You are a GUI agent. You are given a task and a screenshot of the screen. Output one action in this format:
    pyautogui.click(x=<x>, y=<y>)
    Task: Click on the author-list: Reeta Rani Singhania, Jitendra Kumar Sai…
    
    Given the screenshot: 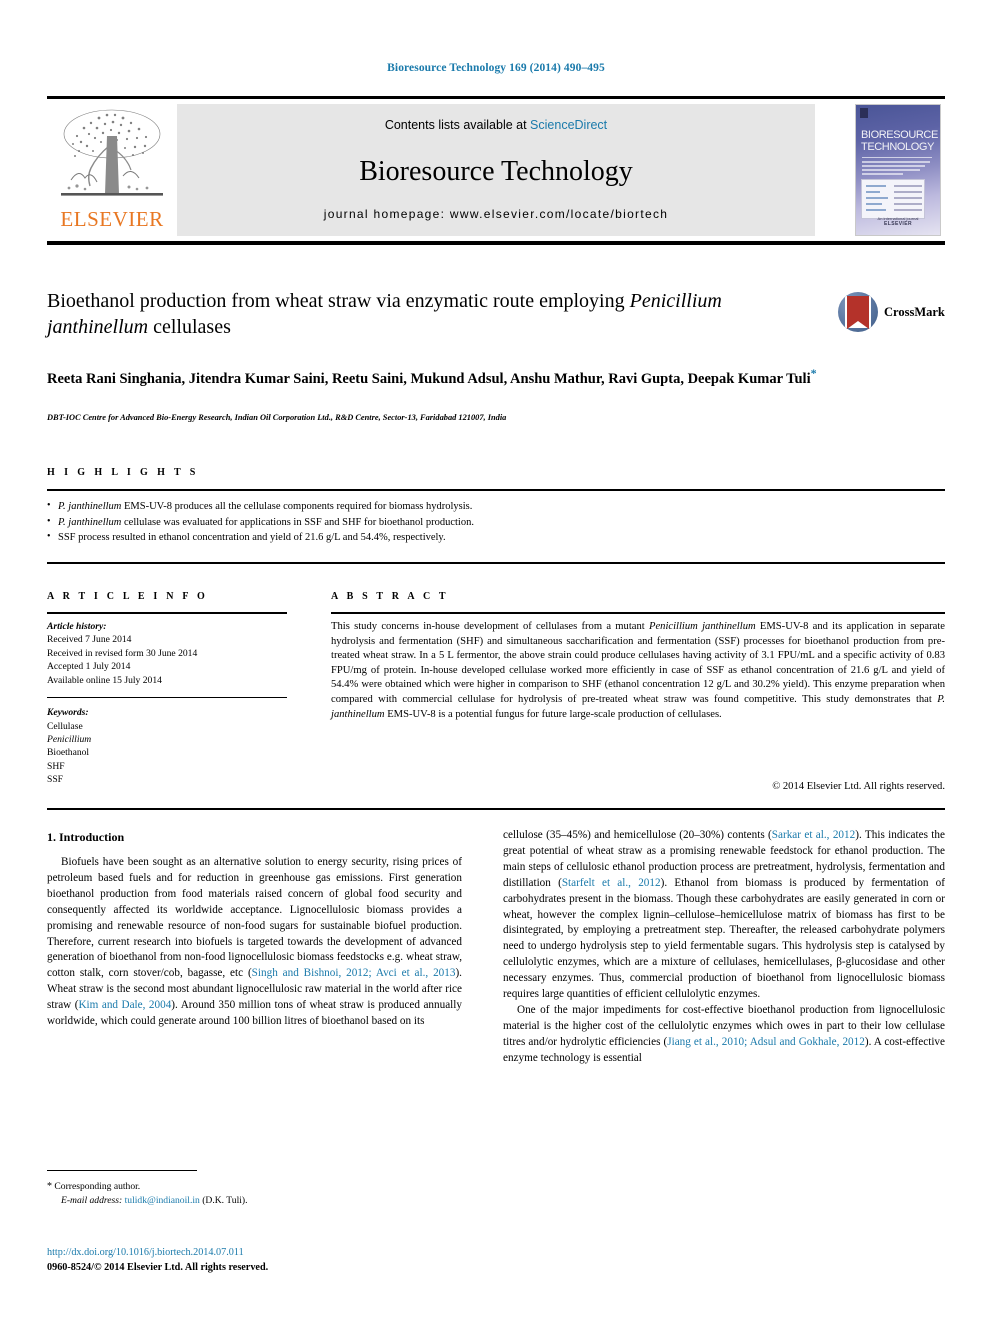 What is the action you would take?
    pyautogui.click(x=462, y=376)
    